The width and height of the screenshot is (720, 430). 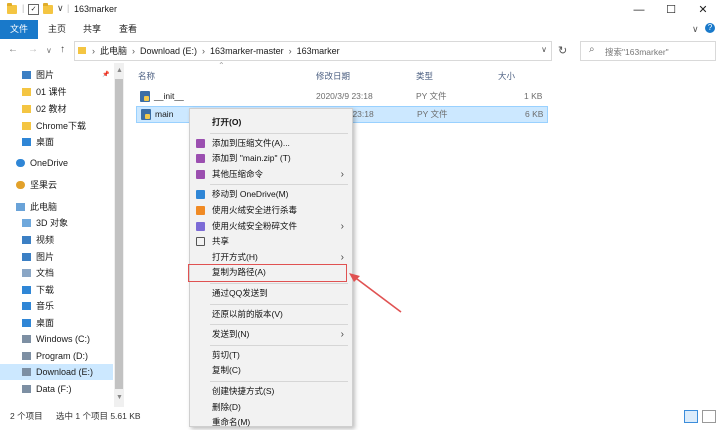 I want to click on search-input: 搜索"163marker", so click(x=637, y=52).